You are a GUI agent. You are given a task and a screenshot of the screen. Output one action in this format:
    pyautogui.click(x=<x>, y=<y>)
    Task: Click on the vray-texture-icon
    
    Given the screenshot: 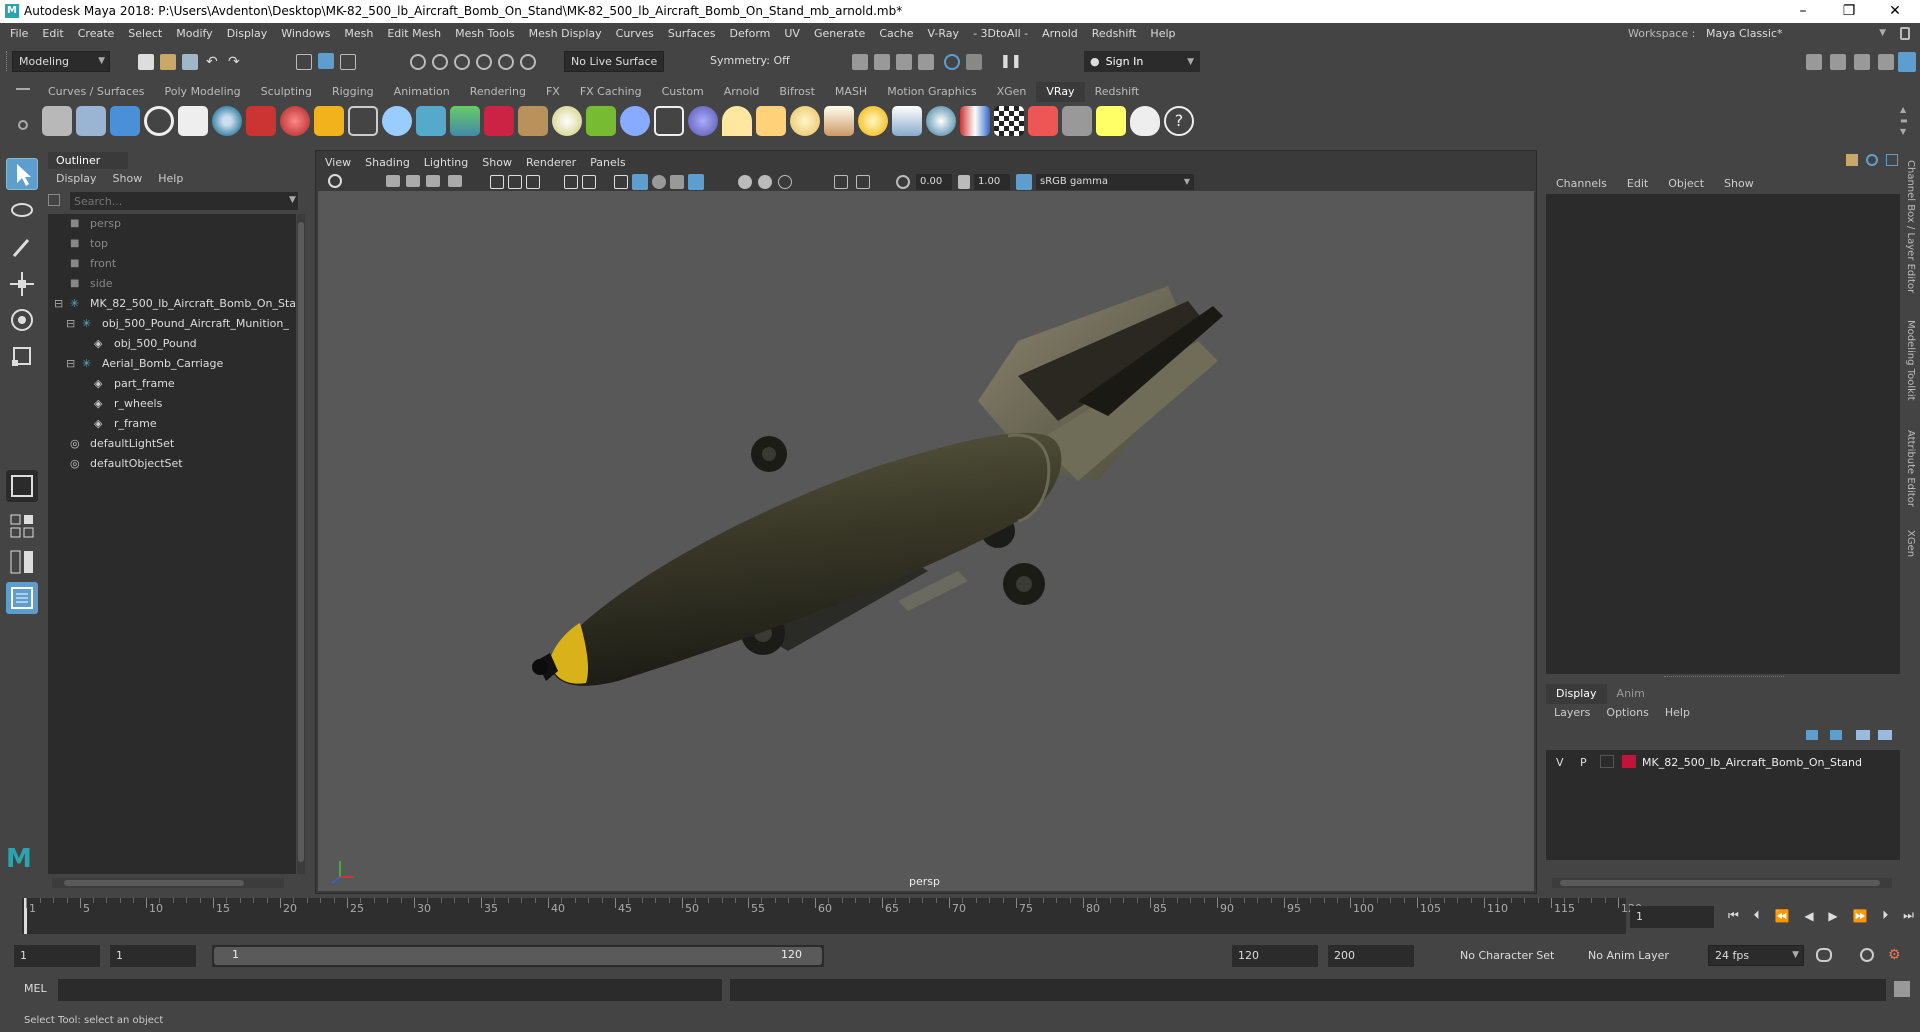 What is the action you would take?
    pyautogui.click(x=533, y=121)
    